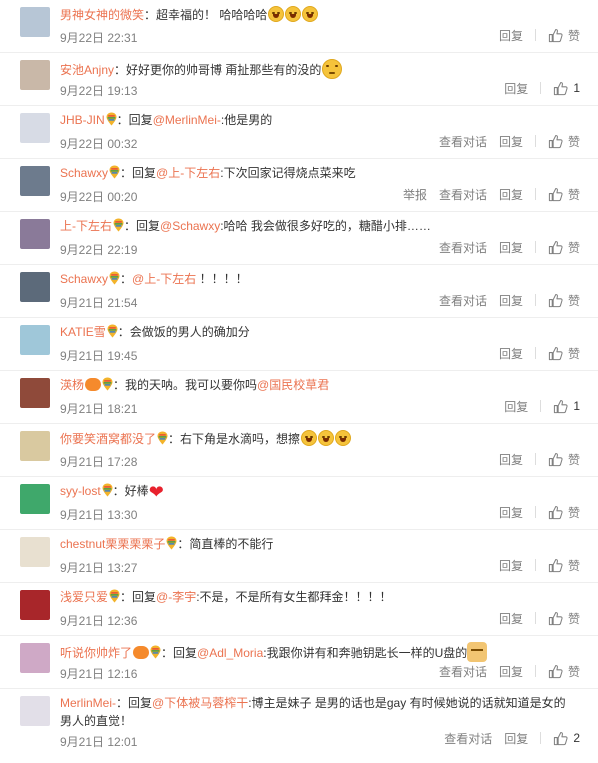  What do you see at coordinates (566, 738) in the screenshot?
I see `like-button: 2` at bounding box center [566, 738].